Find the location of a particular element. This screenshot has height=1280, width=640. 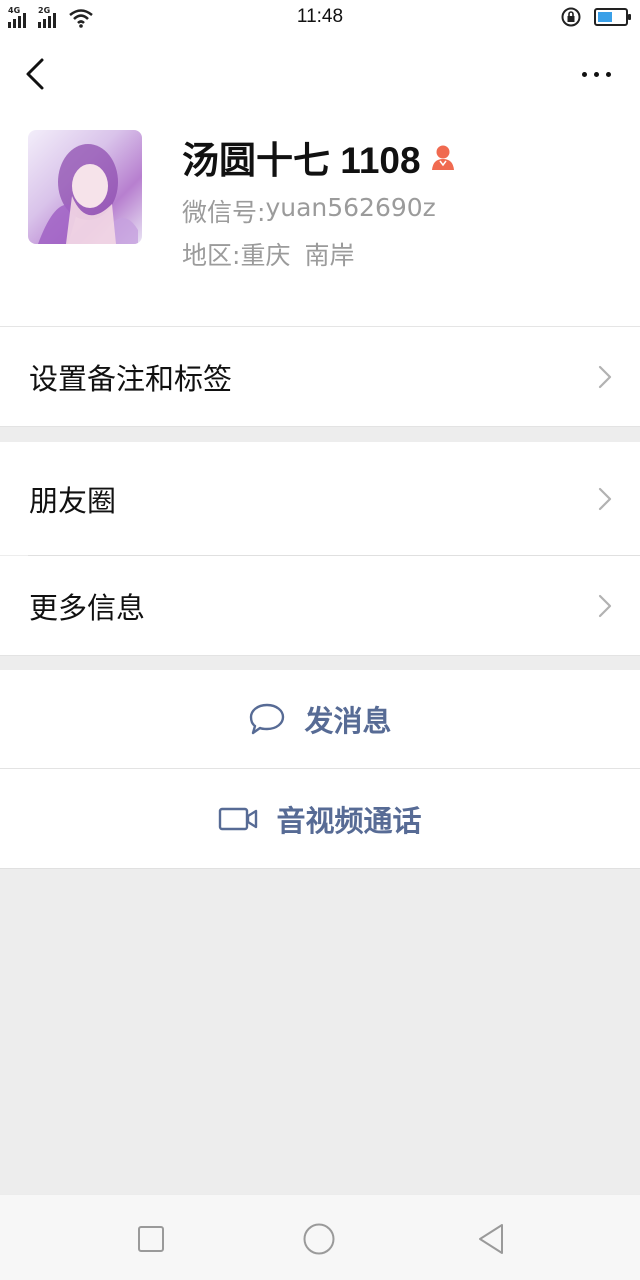

region-label: 地区: is located at coordinates (211, 255).